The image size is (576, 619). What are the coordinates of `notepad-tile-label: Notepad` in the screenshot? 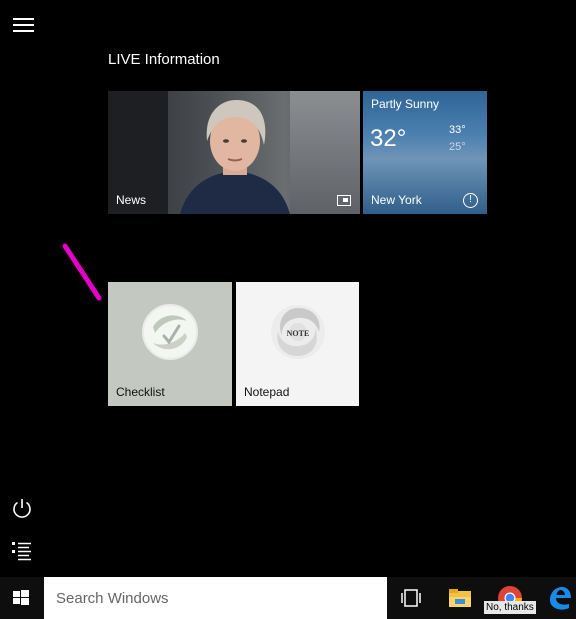 It's located at (267, 392).